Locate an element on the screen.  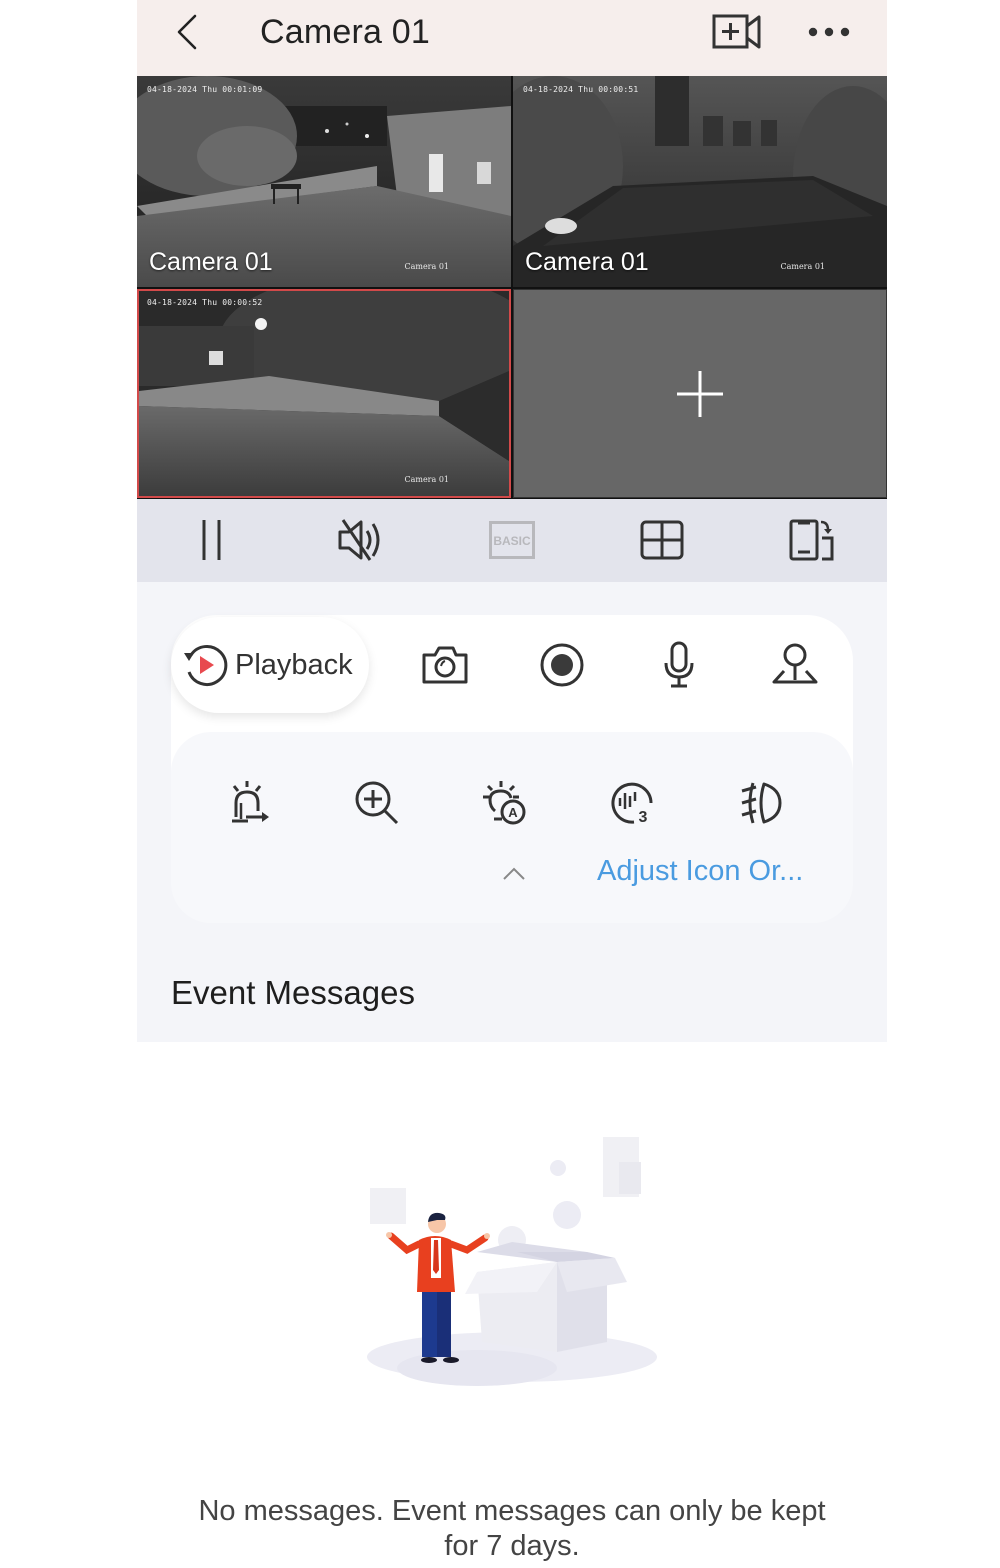
osd-timestamp: 04-18-2024 Thu 00:01:09 is located at coordinates (205, 89).